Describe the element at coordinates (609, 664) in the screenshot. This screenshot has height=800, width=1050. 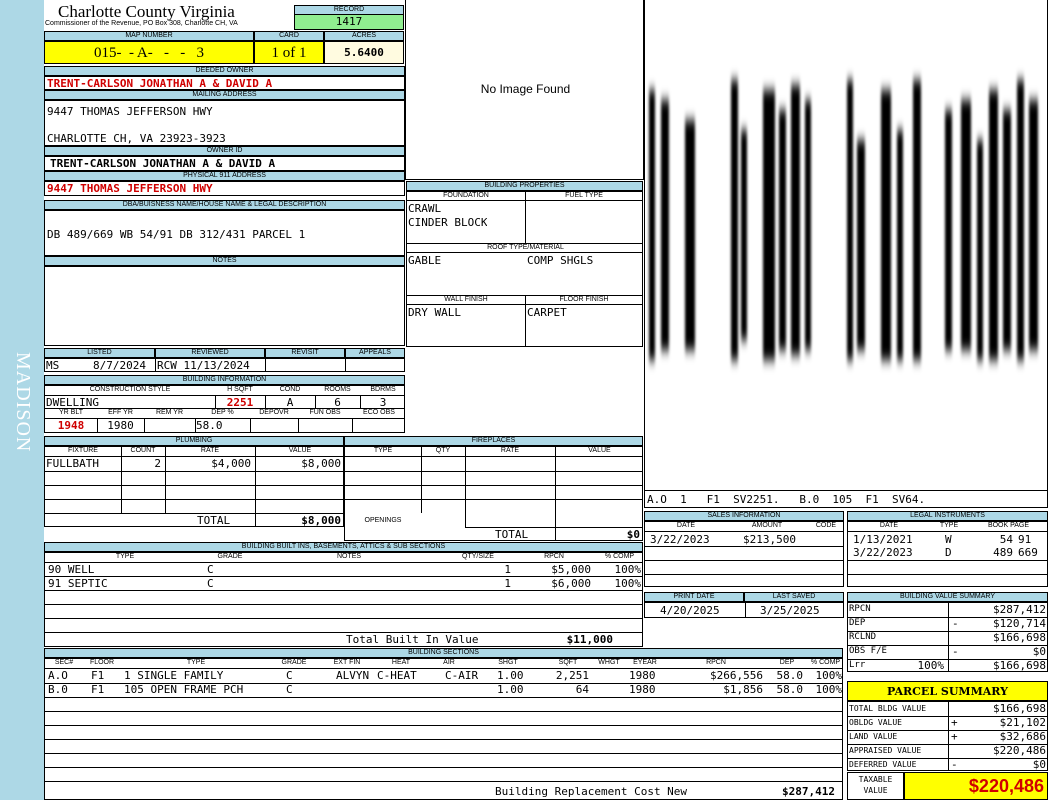
I see `sec-h-whgt: WHGT` at that location.